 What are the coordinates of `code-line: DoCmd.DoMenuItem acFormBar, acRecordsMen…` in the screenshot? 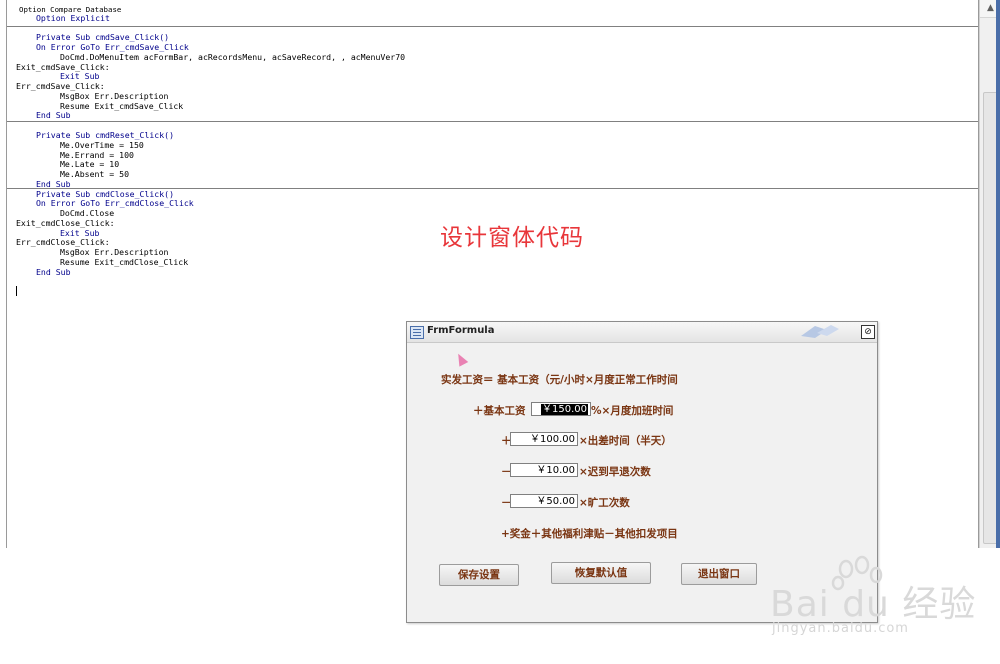 It's located at (233, 57).